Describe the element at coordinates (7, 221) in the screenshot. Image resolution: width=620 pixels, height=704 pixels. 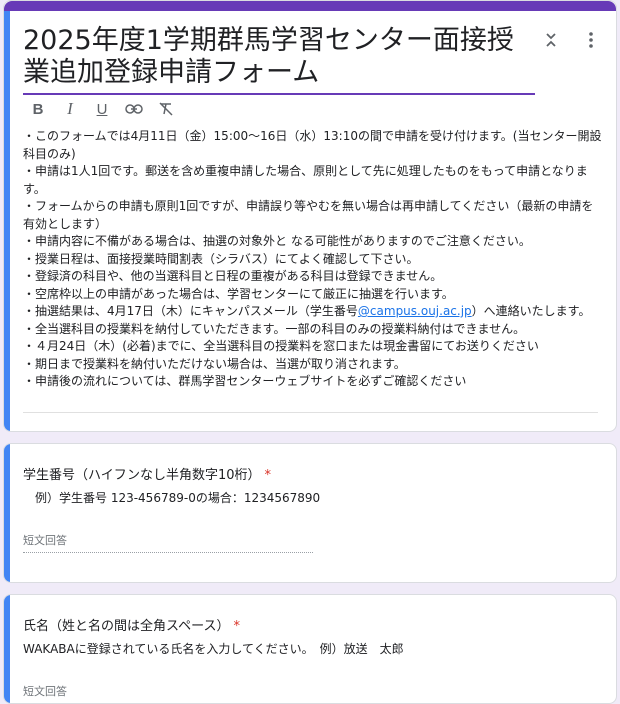
I see `active-card-indicator` at that location.